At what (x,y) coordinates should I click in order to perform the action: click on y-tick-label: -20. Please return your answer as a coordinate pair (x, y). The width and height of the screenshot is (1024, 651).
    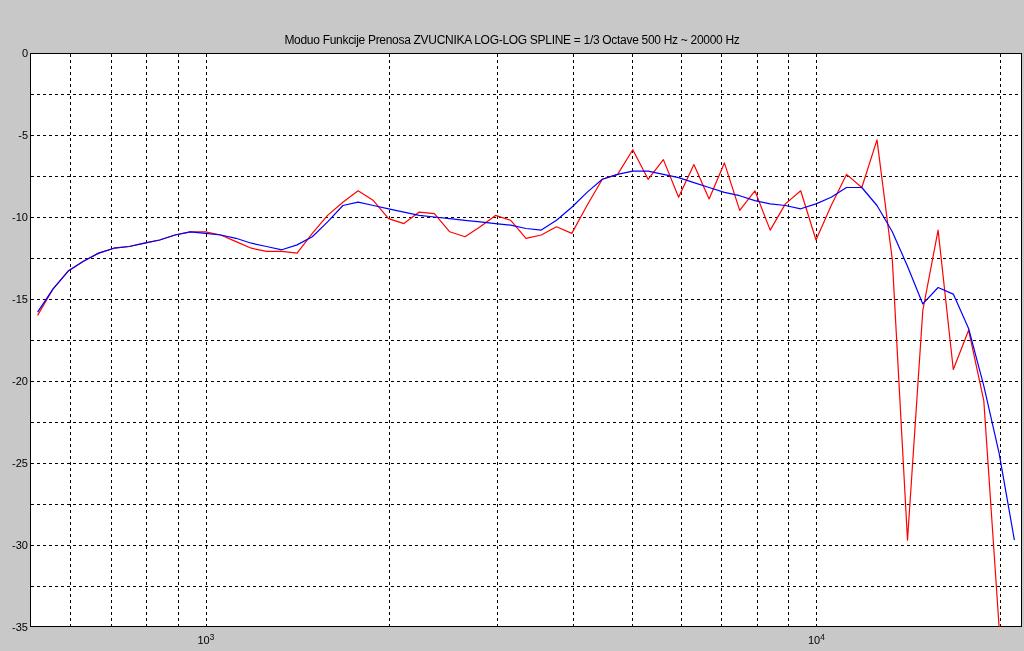
    Looking at the image, I should click on (20, 381).